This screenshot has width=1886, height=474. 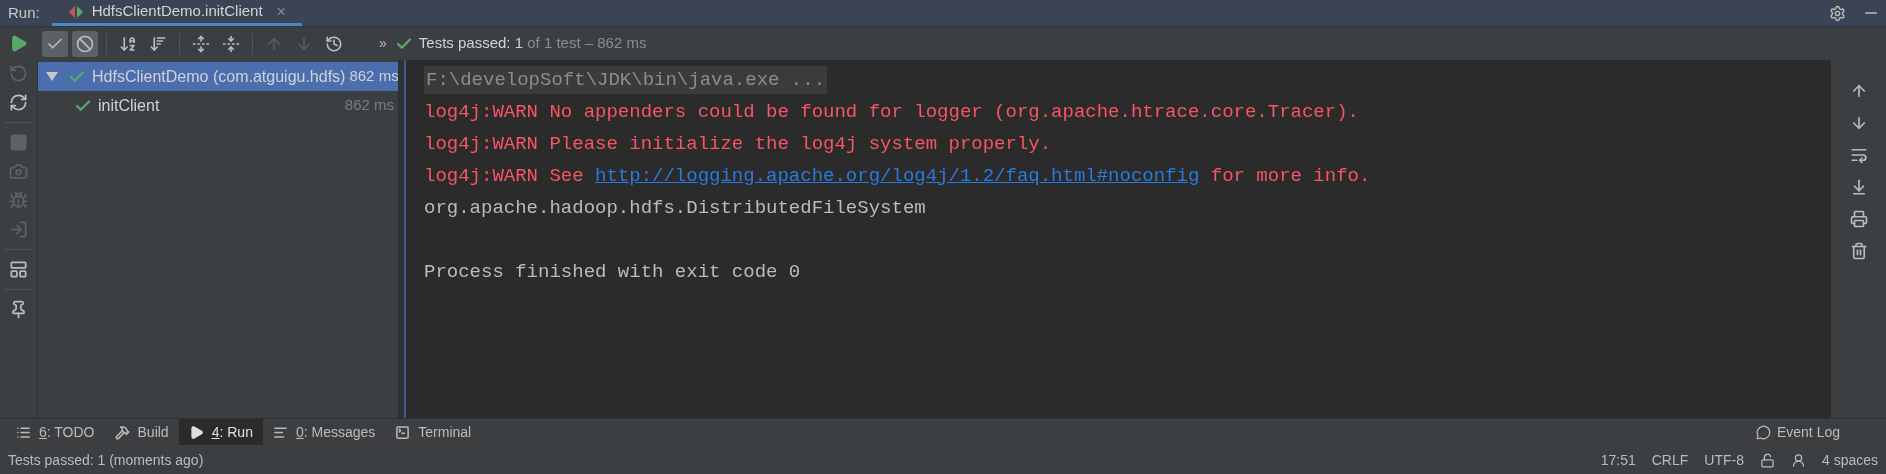 What do you see at coordinates (18, 309) in the screenshot?
I see `pin-icon` at bounding box center [18, 309].